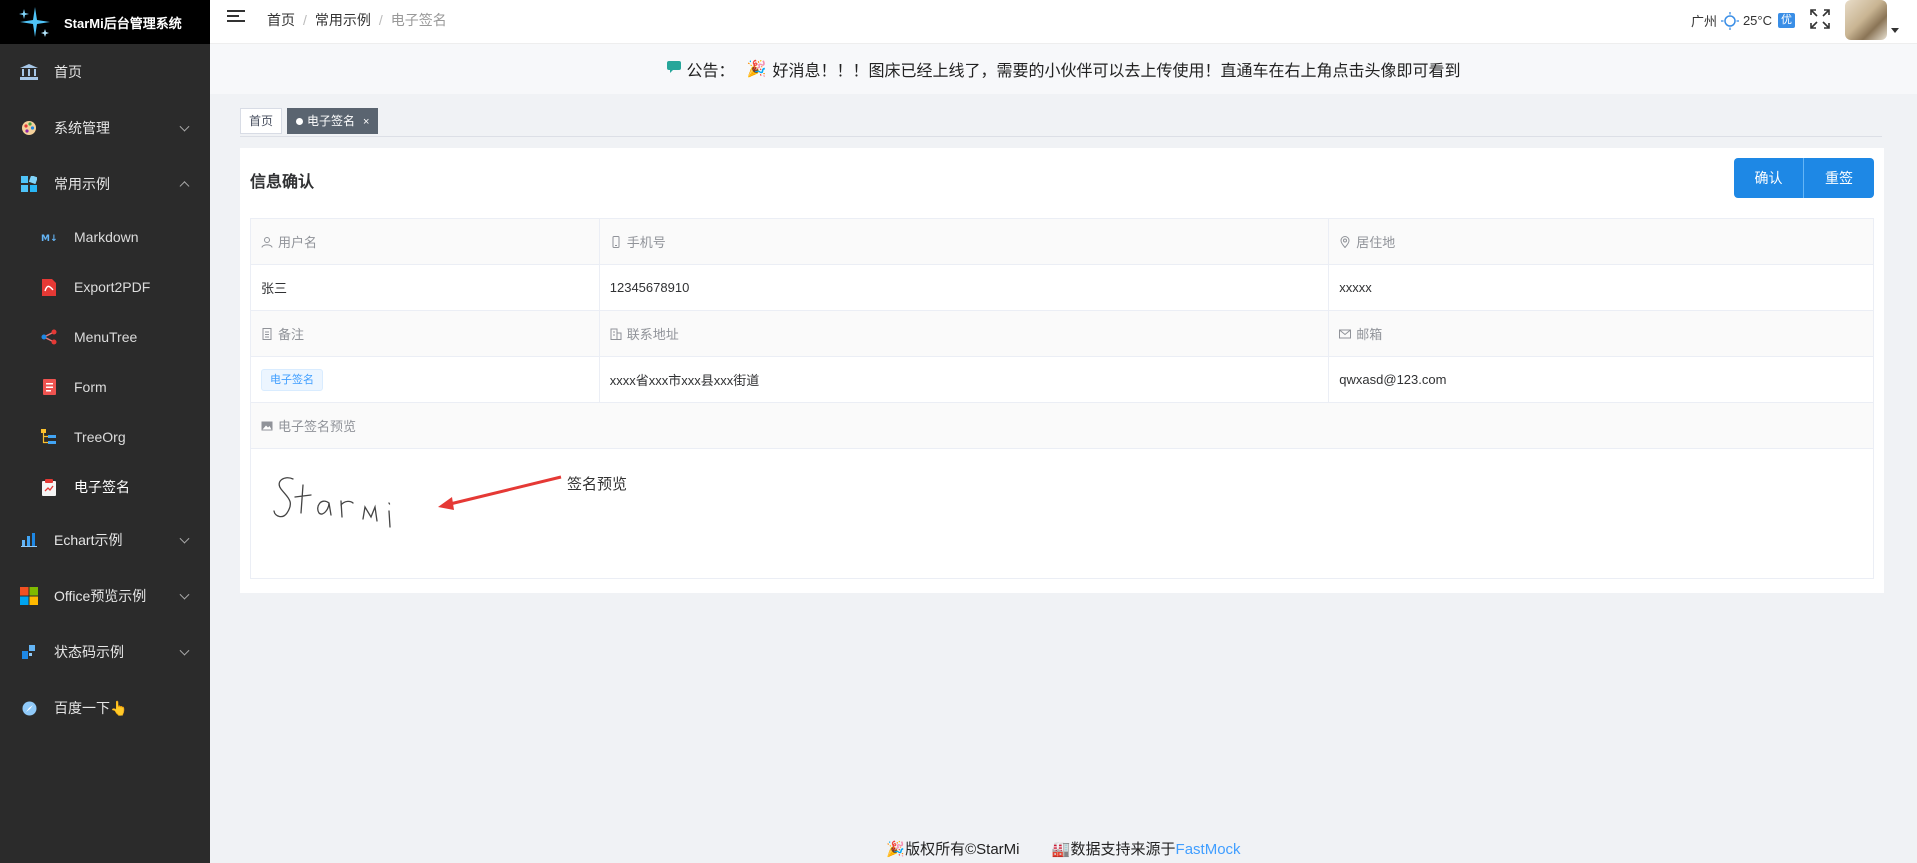 This screenshot has height=863, width=1917. I want to click on picture-icon, so click(267, 426).